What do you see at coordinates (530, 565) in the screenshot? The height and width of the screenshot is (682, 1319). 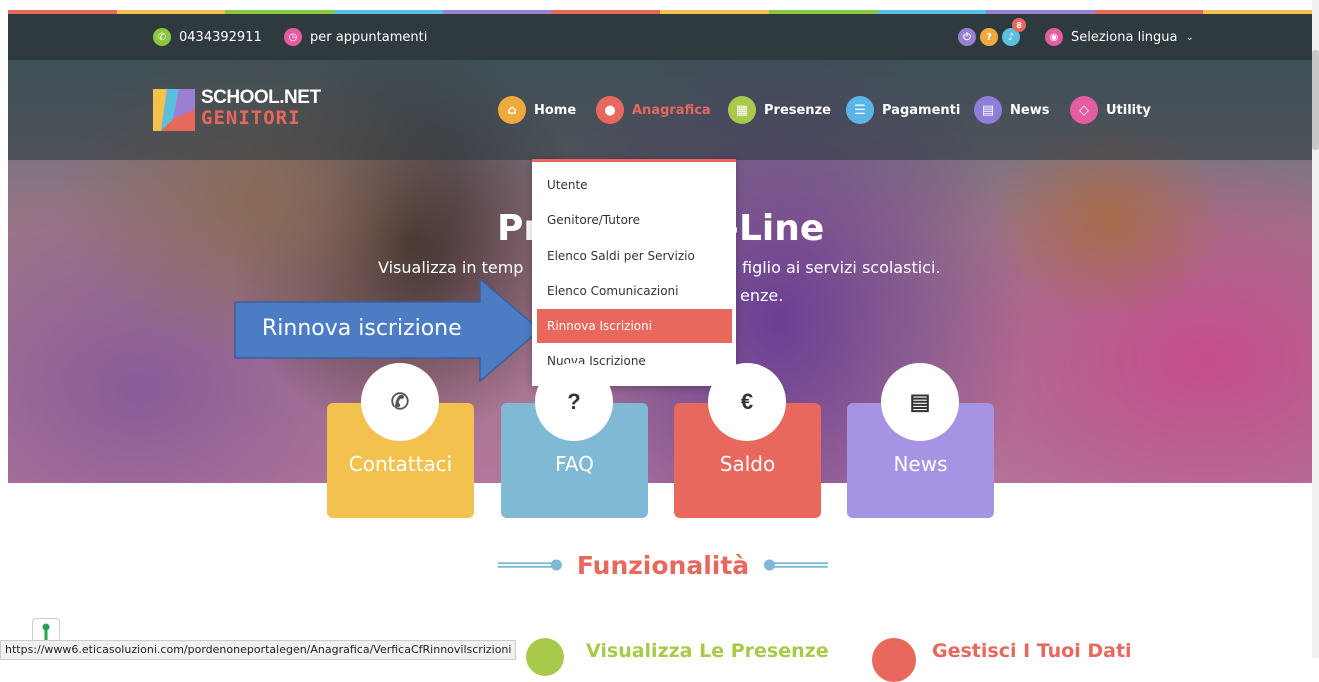 I see `divider-left` at bounding box center [530, 565].